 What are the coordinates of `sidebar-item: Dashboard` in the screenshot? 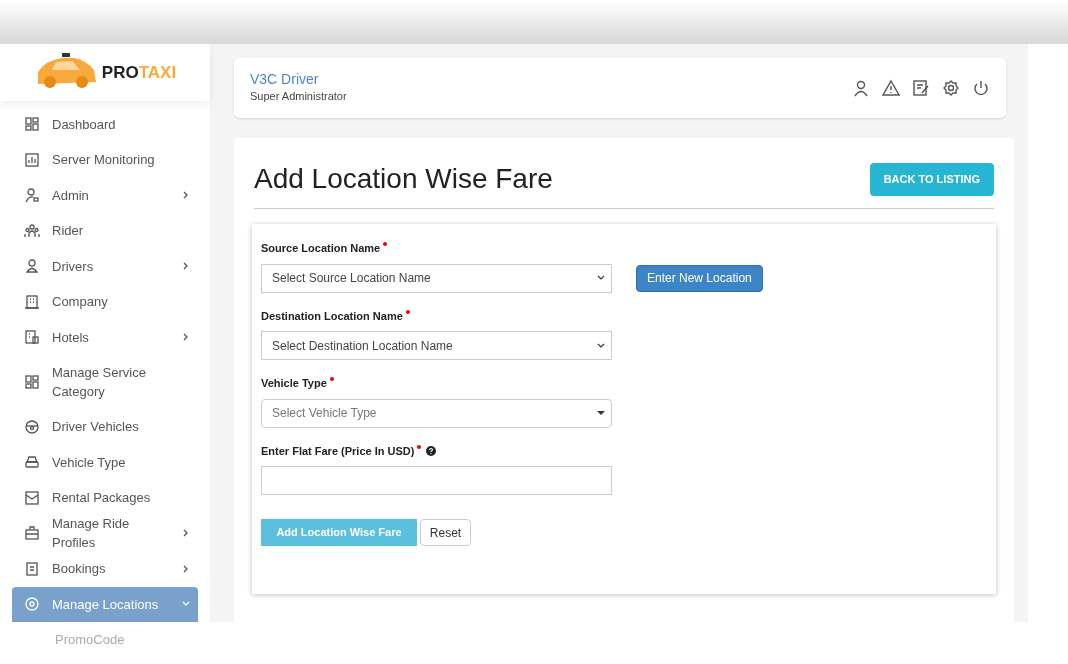 It's located at (105, 124).